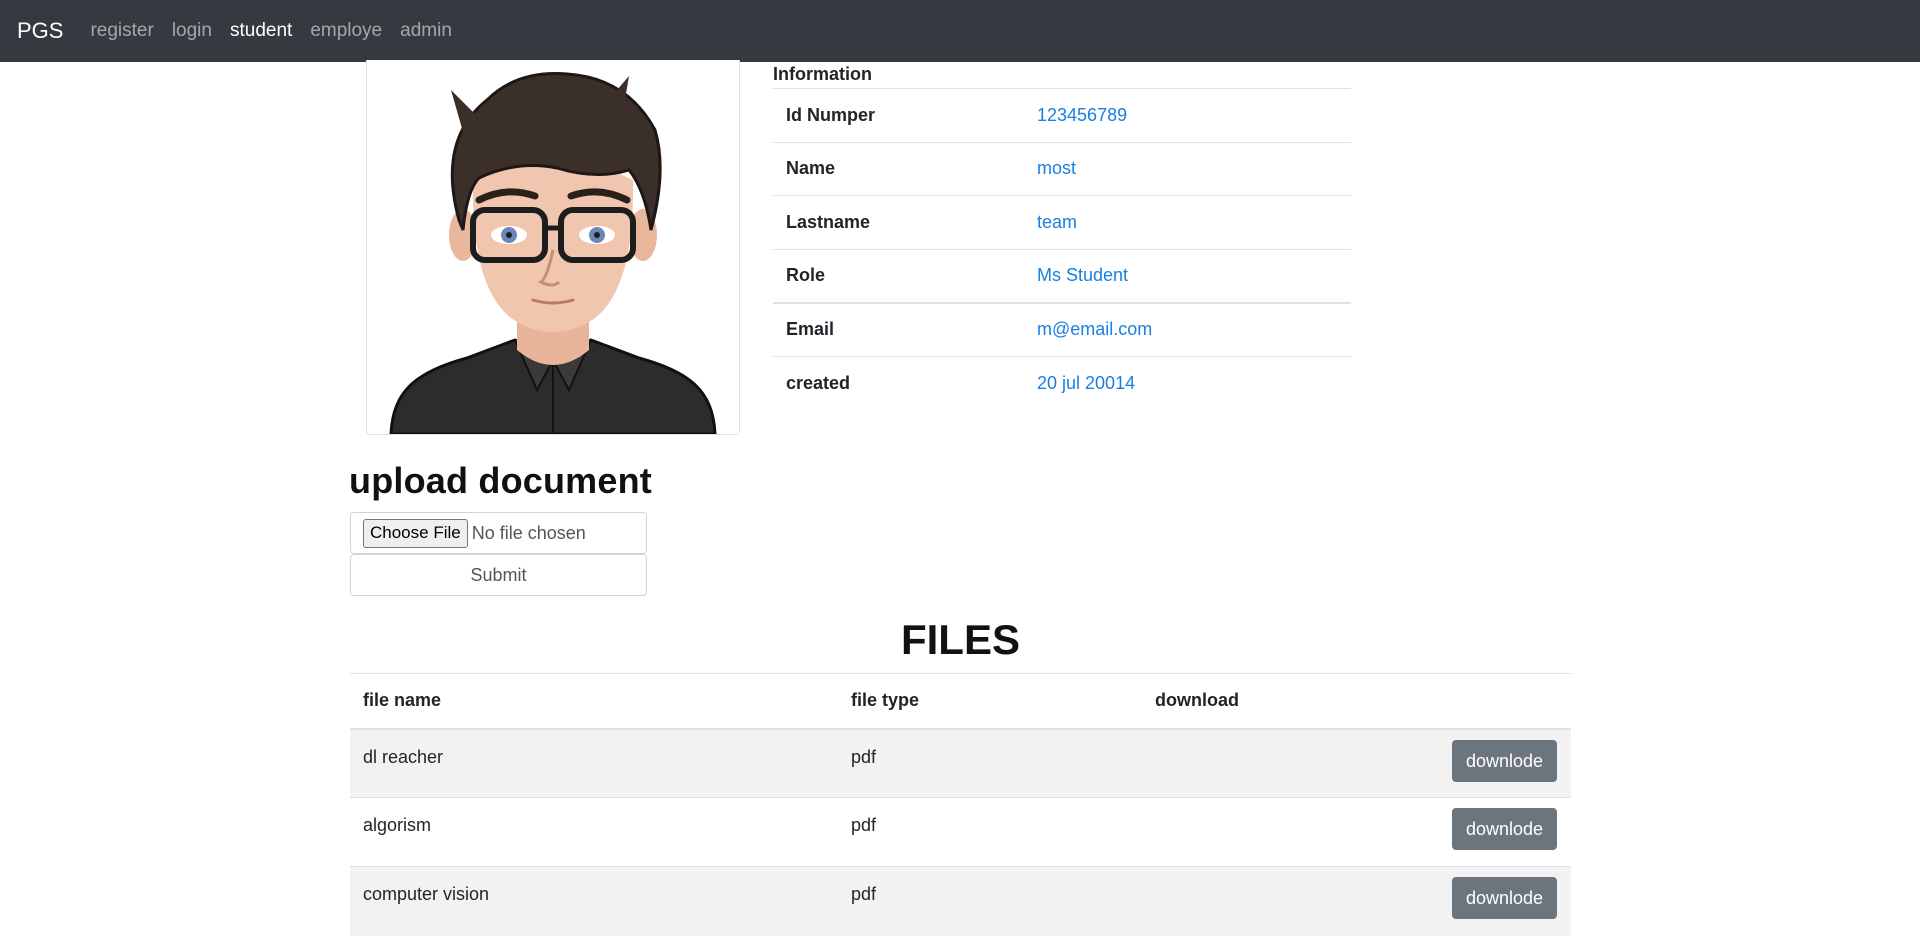  I want to click on info-value: team, so click(1194, 222).